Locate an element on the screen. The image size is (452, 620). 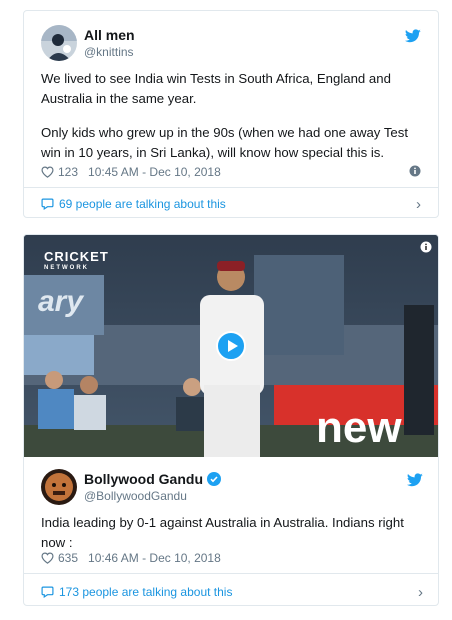
banner-text-right: new is located at coordinates (359, 427).